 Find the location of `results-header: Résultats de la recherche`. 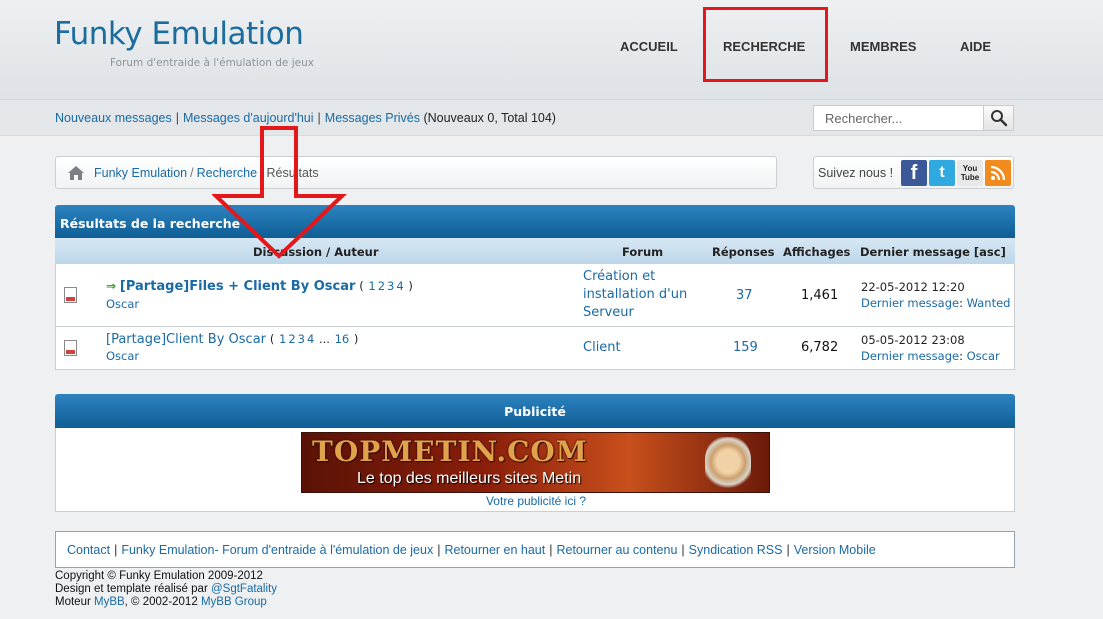

results-header: Résultats de la recherche is located at coordinates (535, 221).